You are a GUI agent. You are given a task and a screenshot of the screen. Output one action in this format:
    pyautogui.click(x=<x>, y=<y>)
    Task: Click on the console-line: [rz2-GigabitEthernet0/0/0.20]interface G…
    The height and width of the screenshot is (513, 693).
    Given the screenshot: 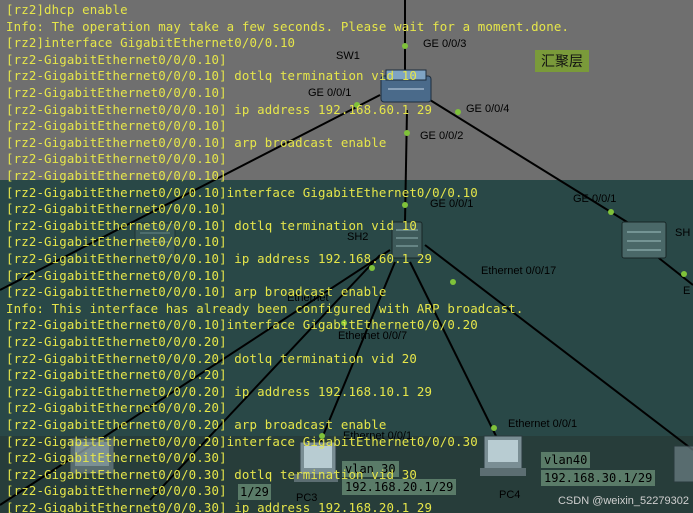 What is the action you would take?
    pyautogui.click(x=242, y=441)
    